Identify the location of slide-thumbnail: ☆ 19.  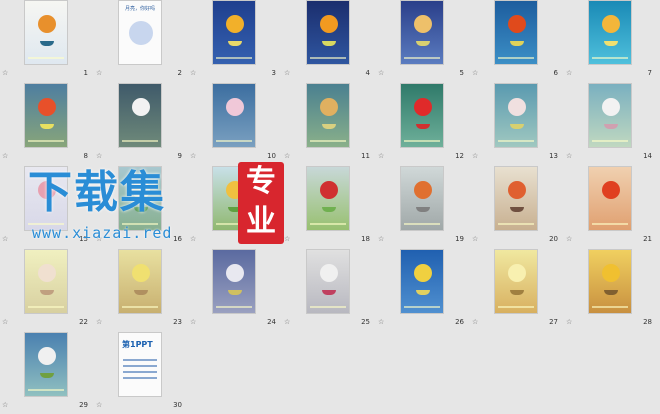
(423, 207).